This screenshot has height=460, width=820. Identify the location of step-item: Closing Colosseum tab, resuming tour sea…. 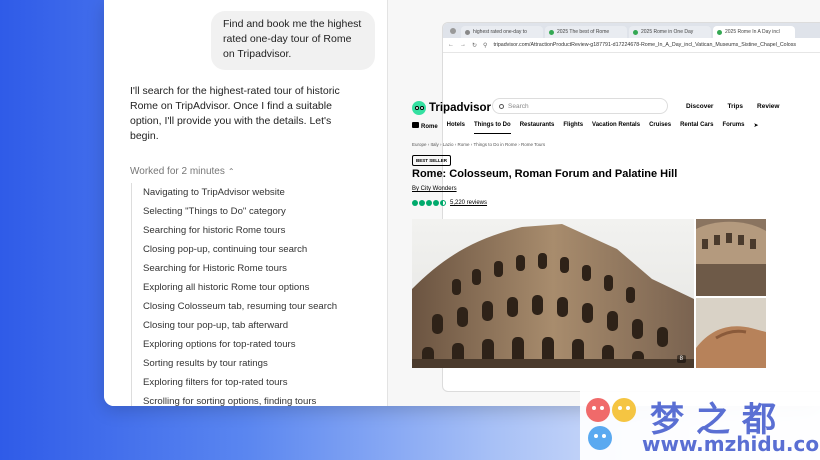
(240, 306).